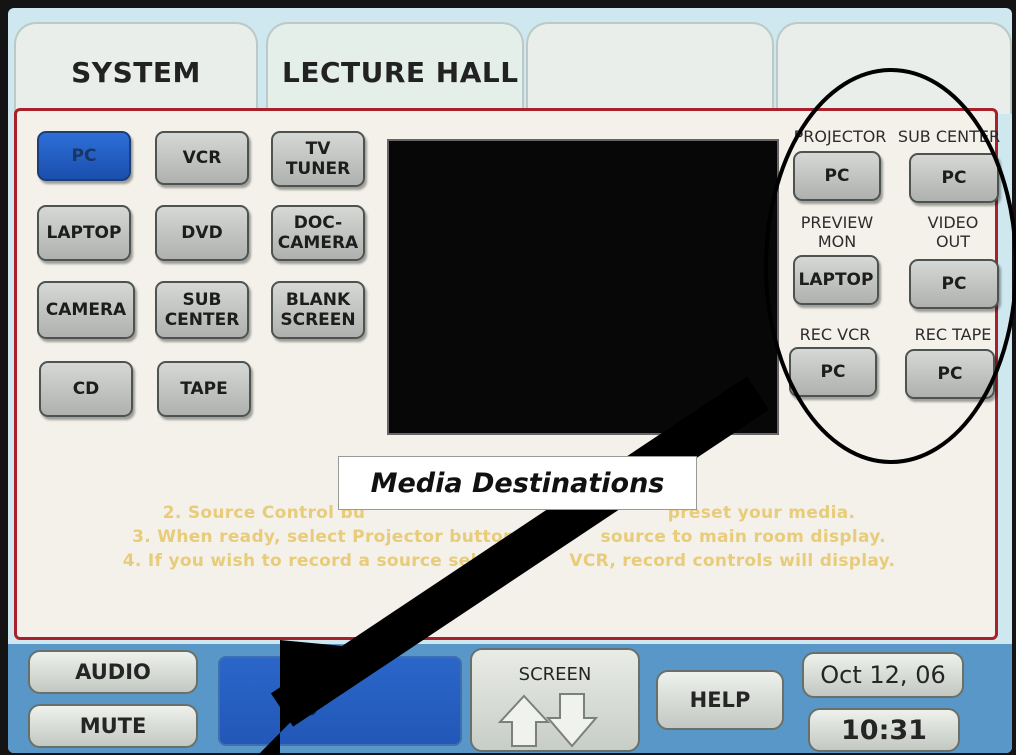 The image size is (1016, 755). Describe the element at coordinates (890, 266) in the screenshot. I see `destinations-highlight-ellipse` at that location.